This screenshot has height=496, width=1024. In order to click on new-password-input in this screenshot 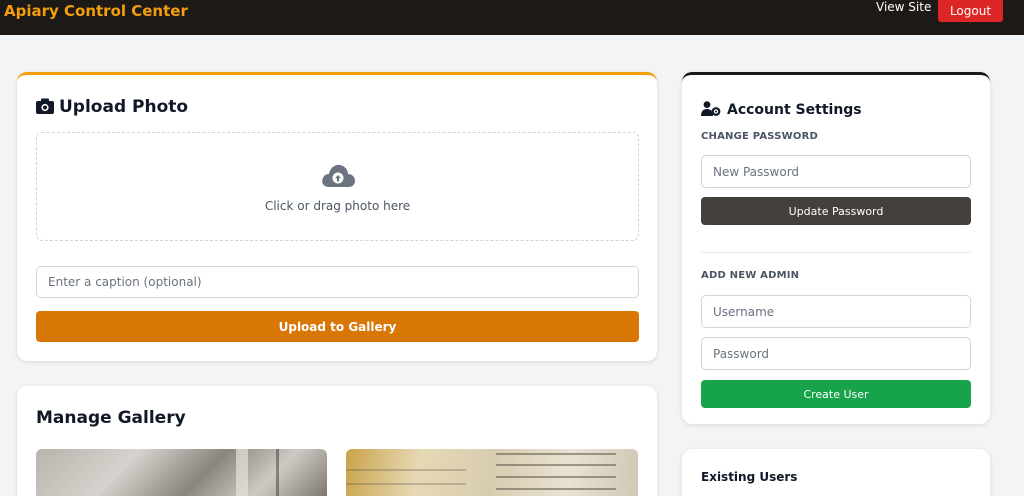, I will do `click(836, 171)`.